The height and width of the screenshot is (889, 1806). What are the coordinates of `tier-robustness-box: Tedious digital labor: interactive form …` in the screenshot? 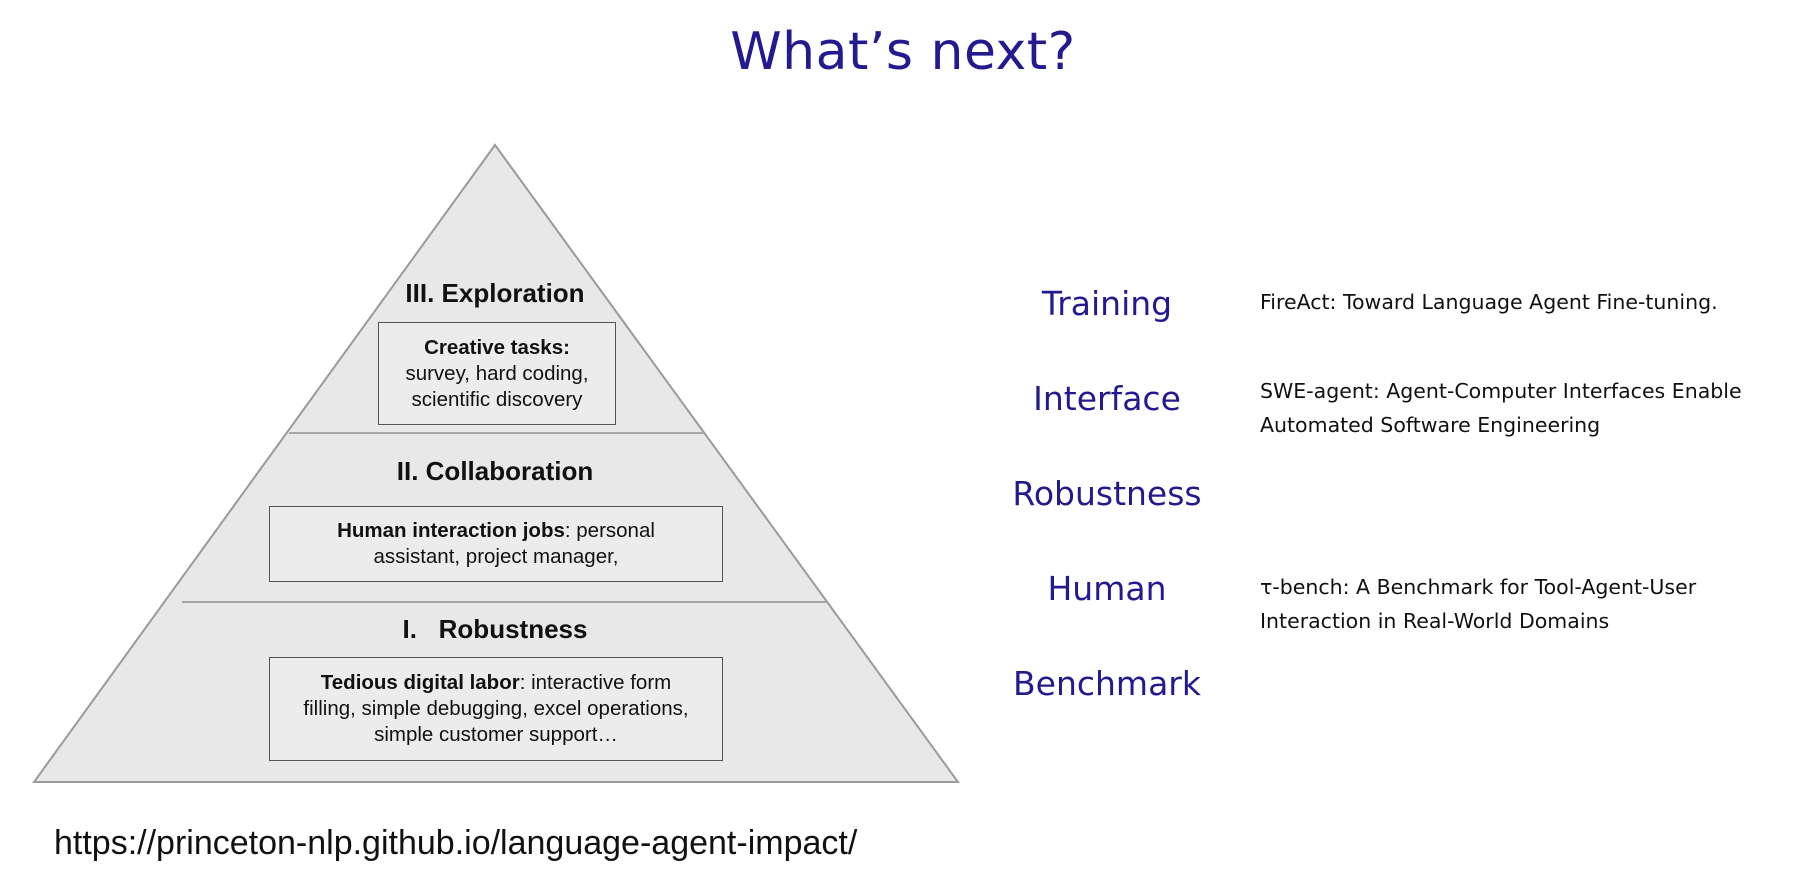 It's located at (496, 709).